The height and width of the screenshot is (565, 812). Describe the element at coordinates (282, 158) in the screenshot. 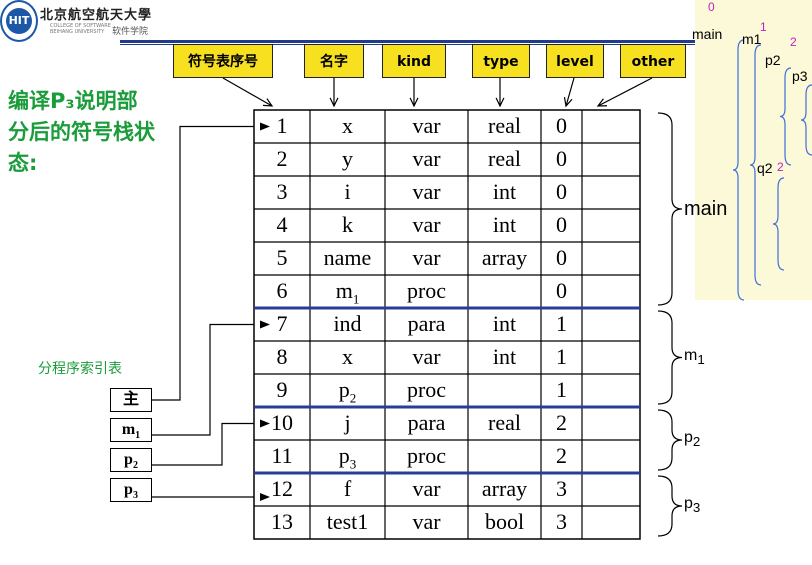

I see `row-number: 2` at that location.